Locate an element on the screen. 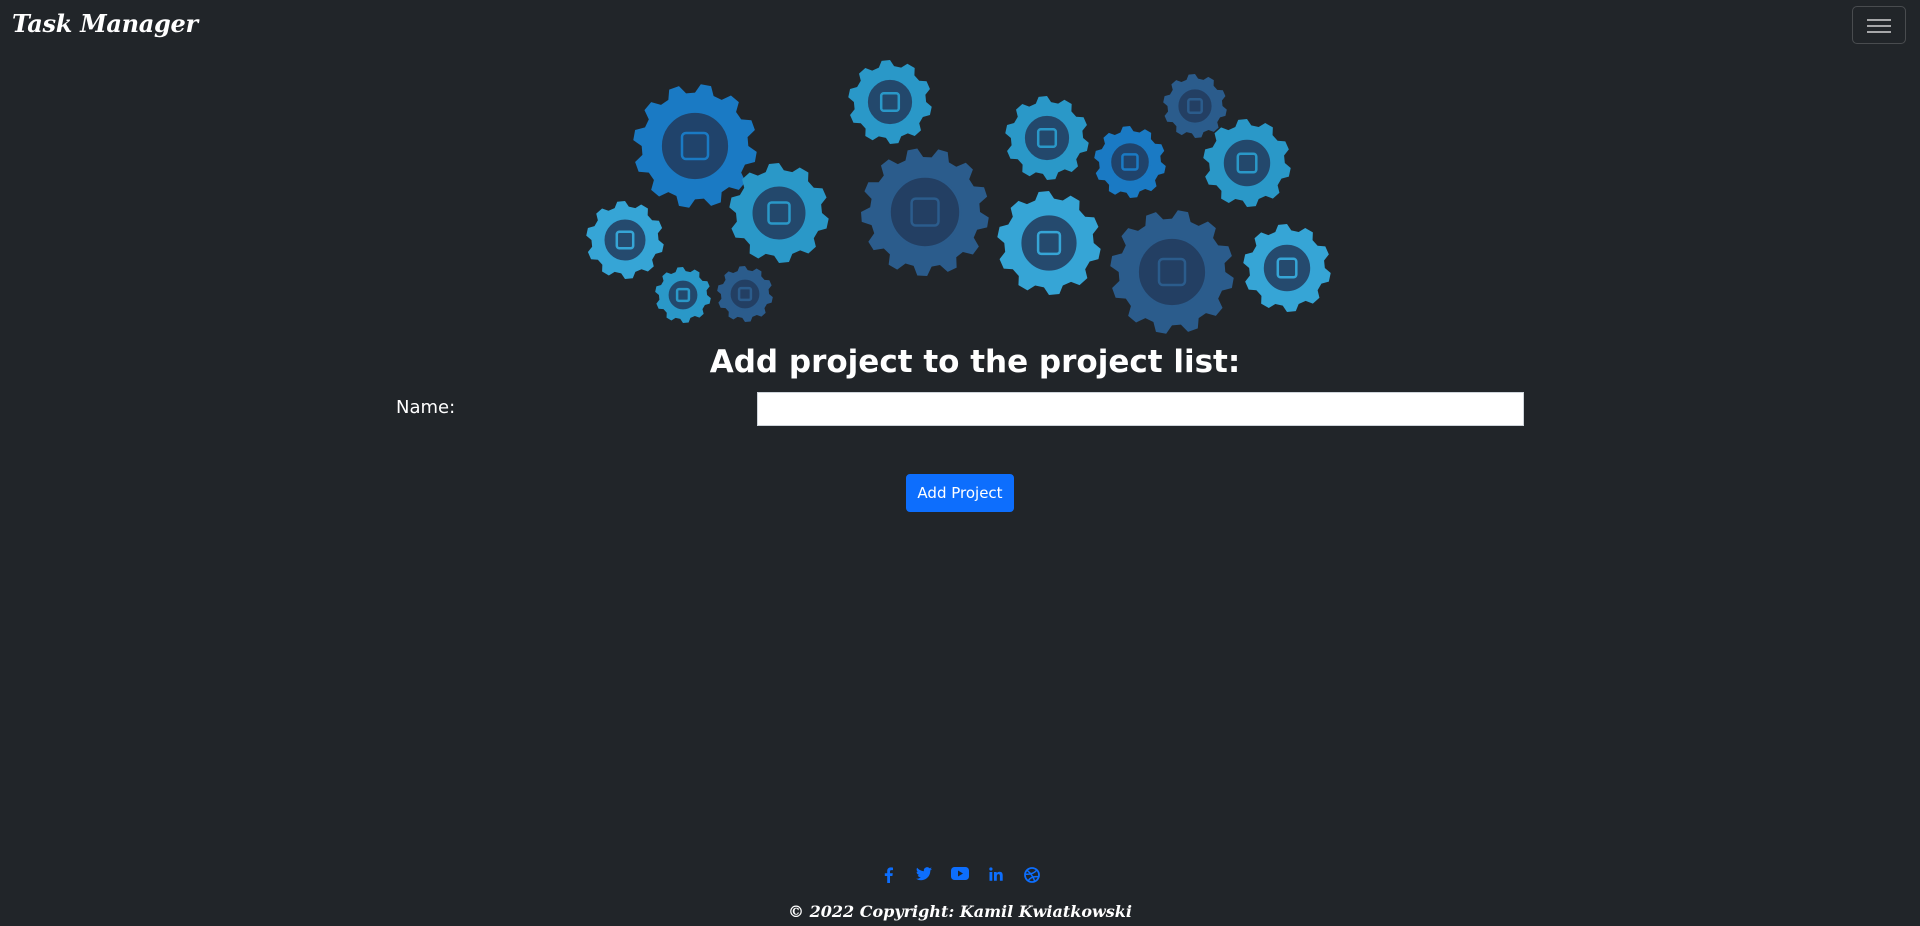 The width and height of the screenshot is (1920, 926). brand-link: Task Manager is located at coordinates (105, 23).